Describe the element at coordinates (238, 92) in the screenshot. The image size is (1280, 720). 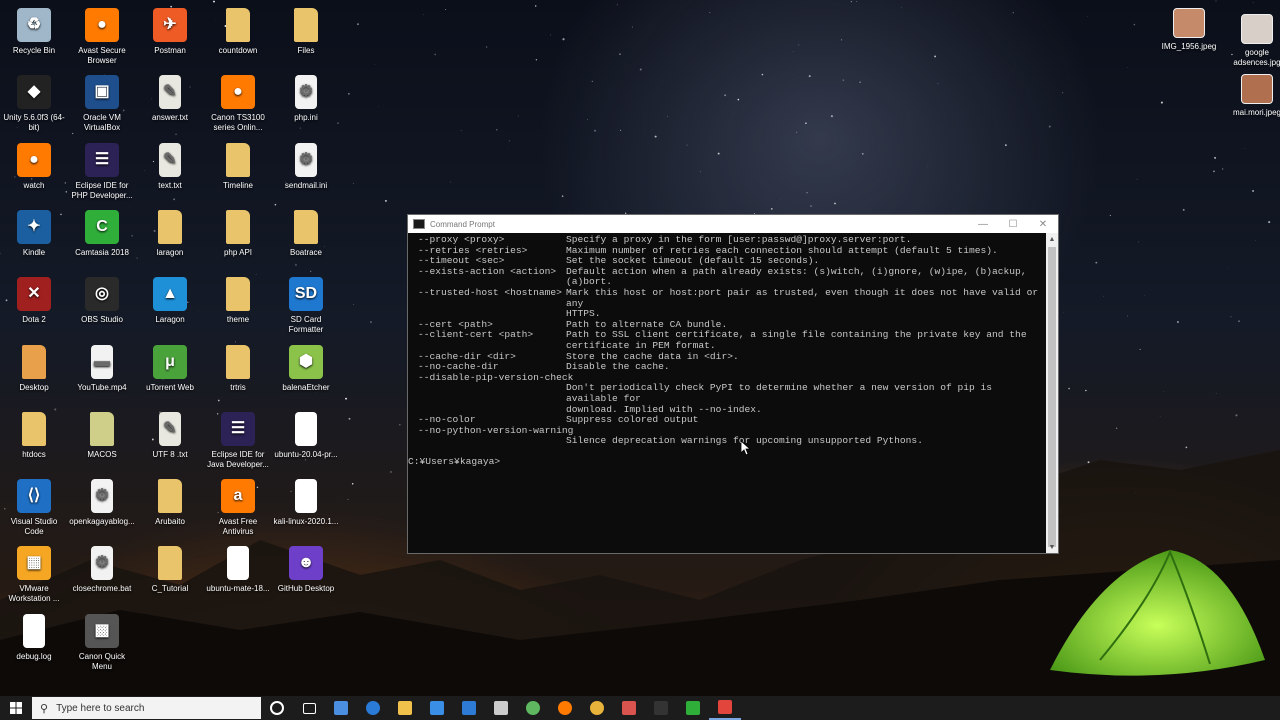
I see `icon-glyph: ●` at that location.